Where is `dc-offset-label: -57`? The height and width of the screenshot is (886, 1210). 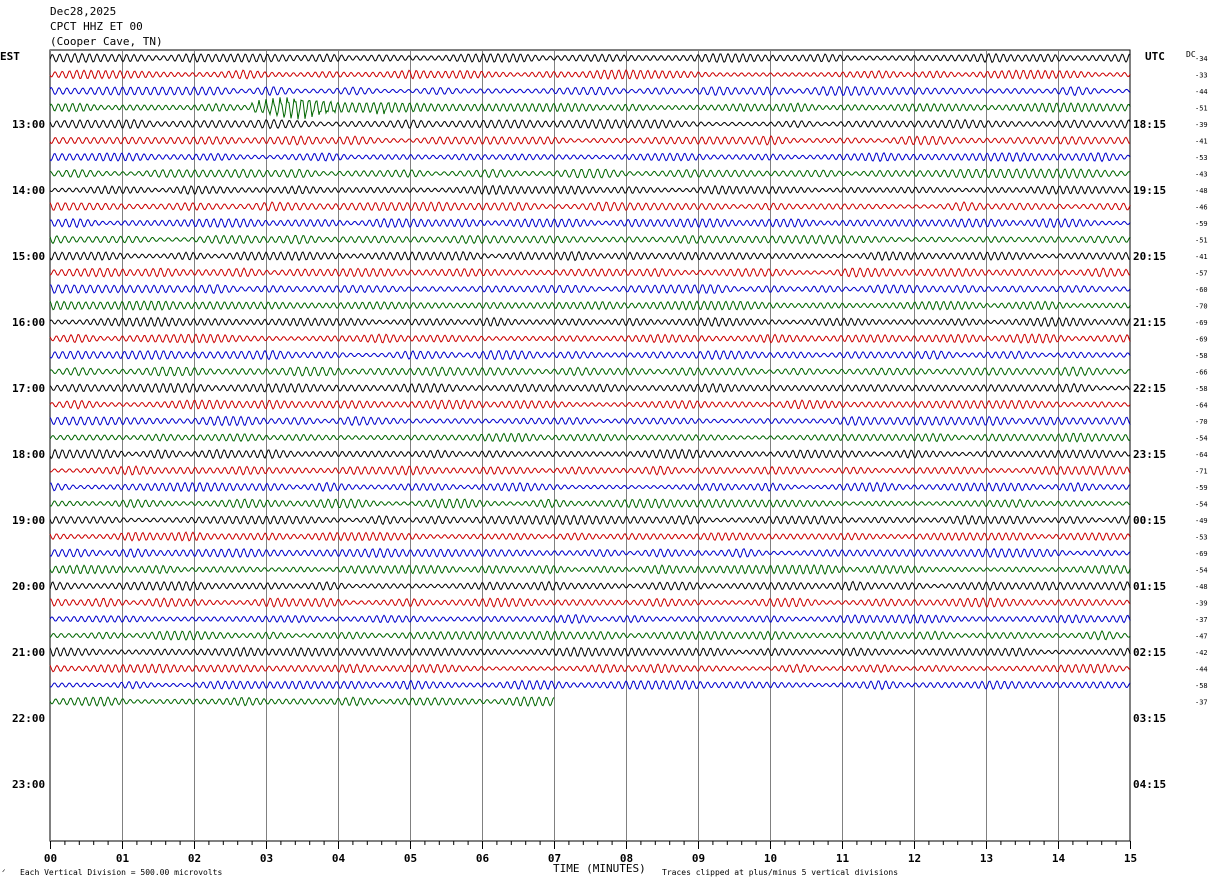 dc-offset-label: -57 is located at coordinates (1201, 274).